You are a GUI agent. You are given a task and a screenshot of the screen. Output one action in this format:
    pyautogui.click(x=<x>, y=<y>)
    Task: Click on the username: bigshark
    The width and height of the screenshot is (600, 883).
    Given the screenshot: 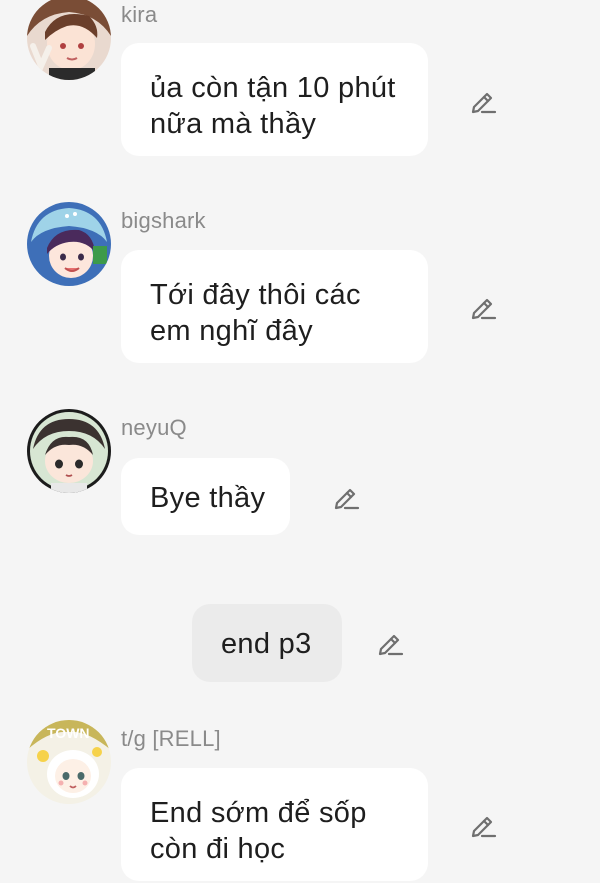 What is the action you would take?
    pyautogui.click(x=163, y=220)
    